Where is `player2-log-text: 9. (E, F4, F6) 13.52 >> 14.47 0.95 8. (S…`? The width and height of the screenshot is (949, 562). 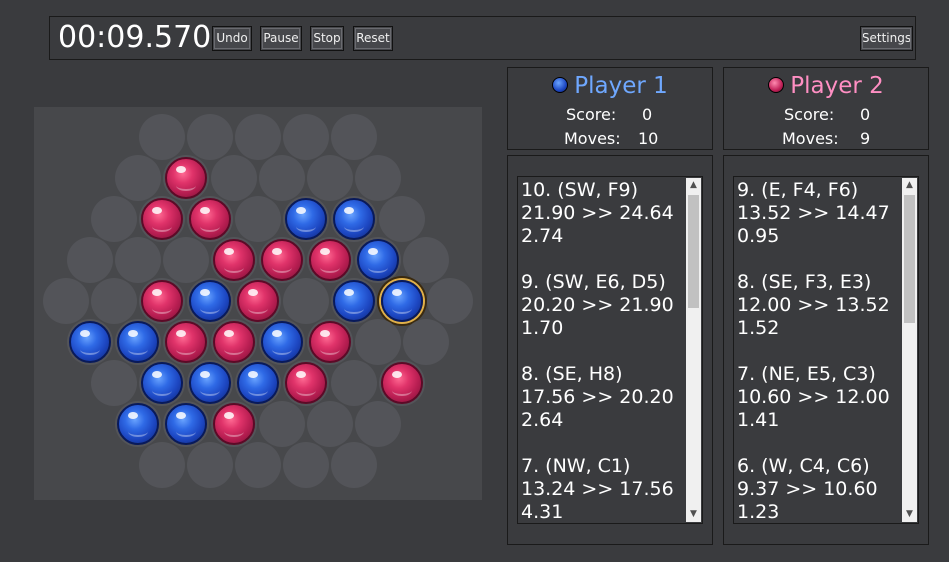 player2-log-text: 9. (E, F4, F6) 13.52 >> 14.47 0.95 8. (S… is located at coordinates (813, 351).